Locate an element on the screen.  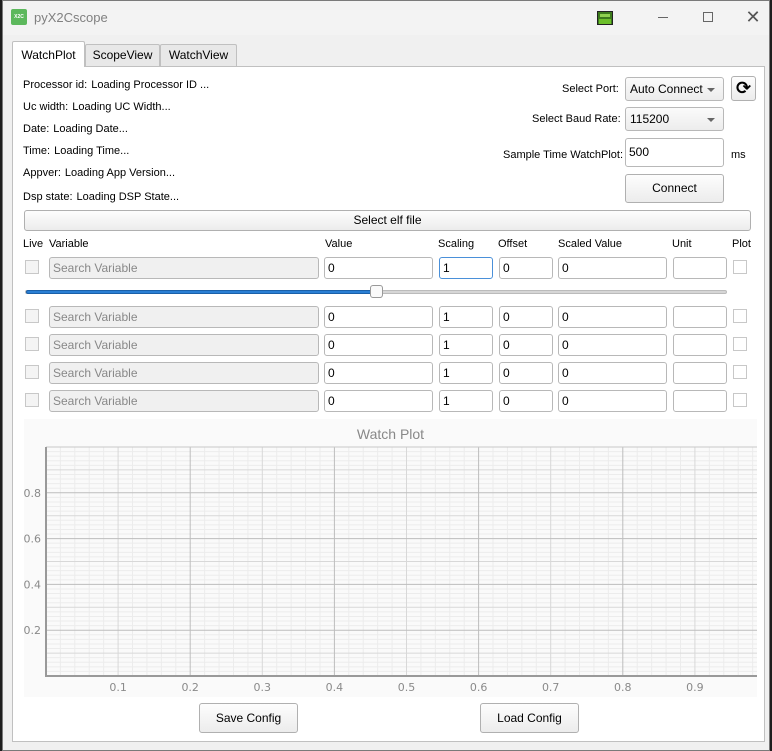
y-tick-label: 0.6 is located at coordinates (32, 539).